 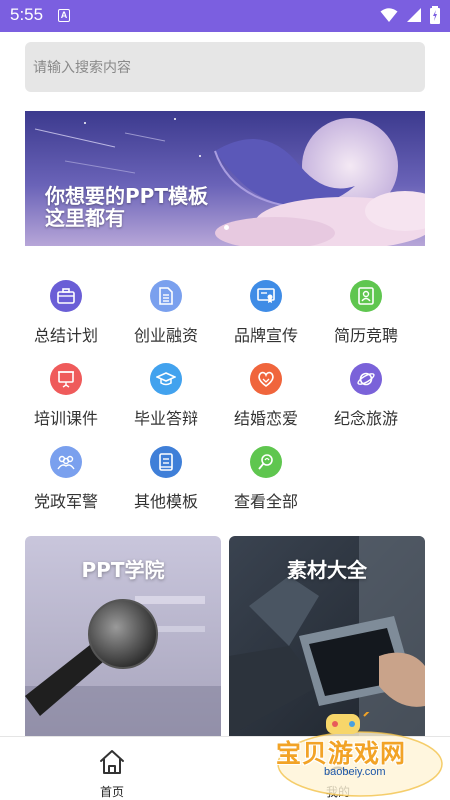 I want to click on status-time: 5:55, so click(x=27, y=14).